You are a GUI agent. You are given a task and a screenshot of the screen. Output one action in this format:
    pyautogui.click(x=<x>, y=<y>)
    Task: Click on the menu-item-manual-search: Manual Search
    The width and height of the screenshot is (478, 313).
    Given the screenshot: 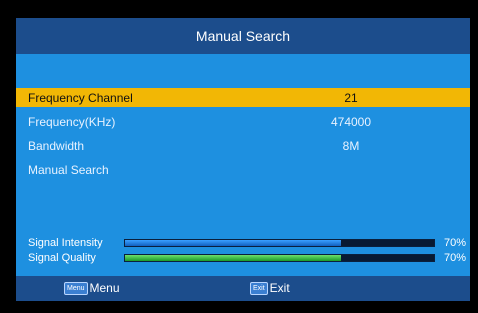 What is the action you would take?
    pyautogui.click(x=243, y=169)
    